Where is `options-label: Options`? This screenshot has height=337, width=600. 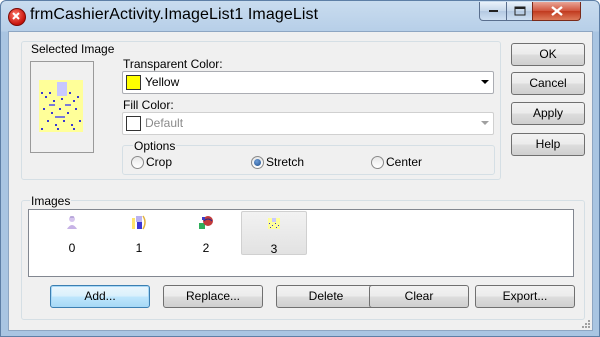
options-label: Options is located at coordinates (155, 146).